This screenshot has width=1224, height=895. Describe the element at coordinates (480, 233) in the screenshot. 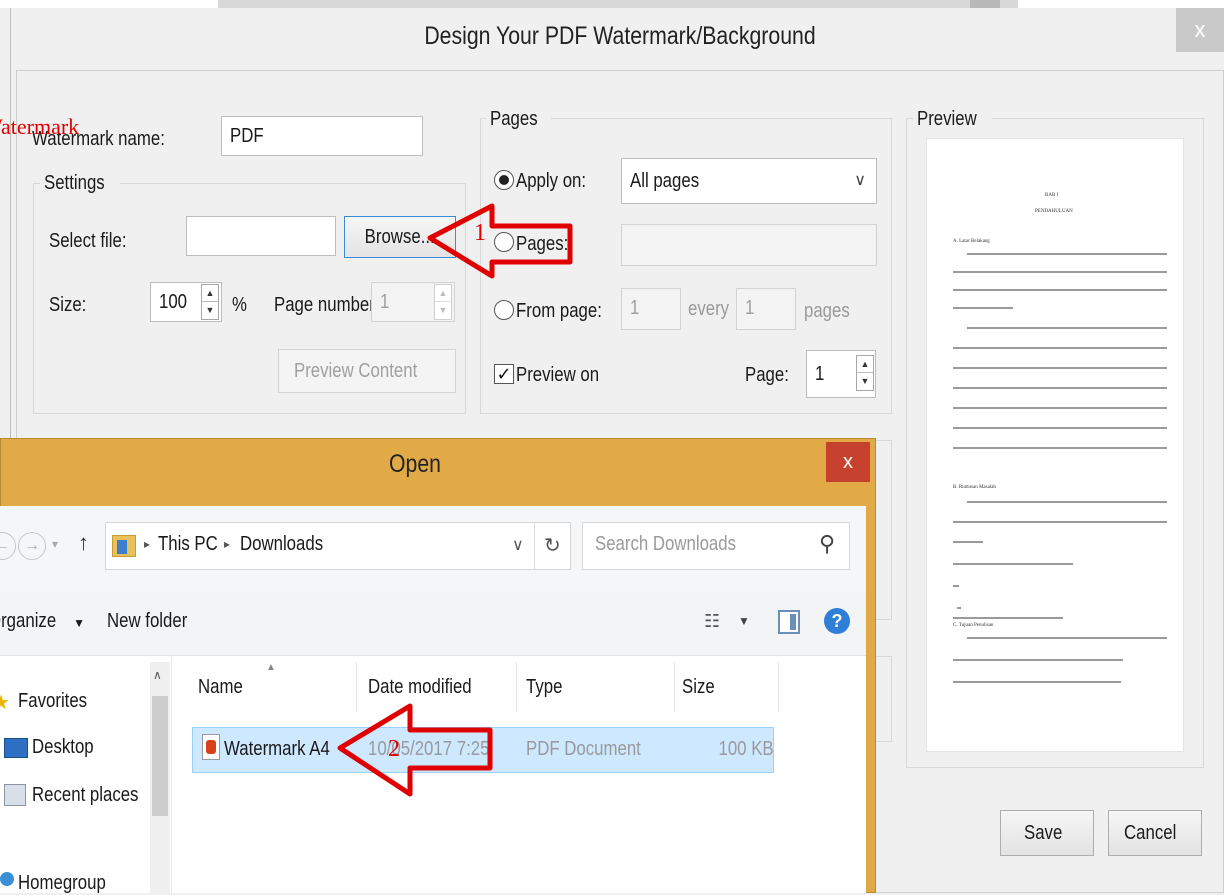

I see `annotation-step-1: 1` at that location.